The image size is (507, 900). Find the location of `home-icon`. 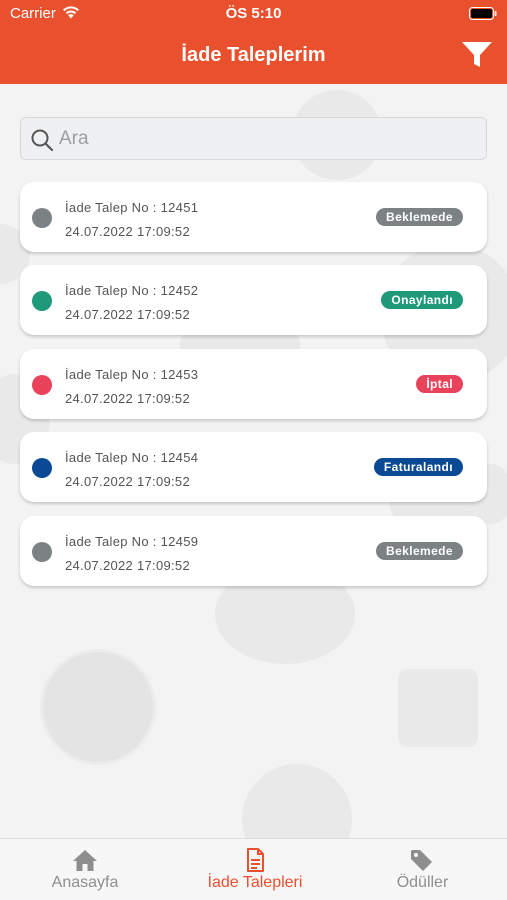

home-icon is located at coordinates (85, 860).